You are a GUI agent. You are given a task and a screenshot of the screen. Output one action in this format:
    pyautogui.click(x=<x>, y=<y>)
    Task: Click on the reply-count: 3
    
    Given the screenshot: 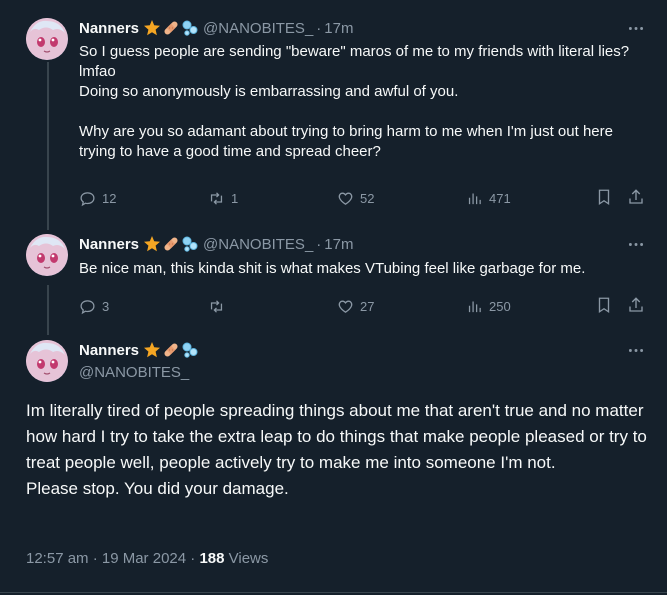 What is the action you would take?
    pyautogui.click(x=106, y=306)
    